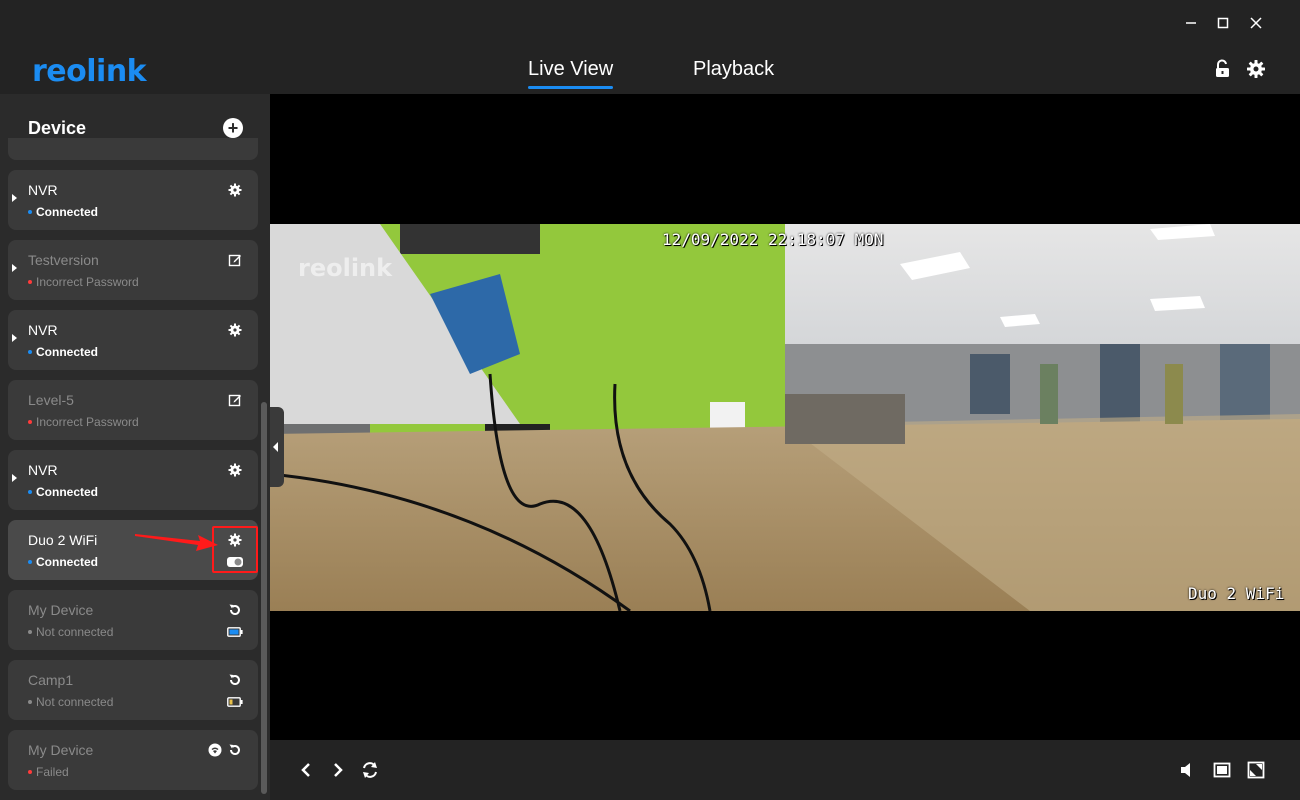 Image resolution: width=1300 pixels, height=800 pixels. What do you see at coordinates (63, 540) in the screenshot?
I see `device-name: Duo 2 WiFi` at bounding box center [63, 540].